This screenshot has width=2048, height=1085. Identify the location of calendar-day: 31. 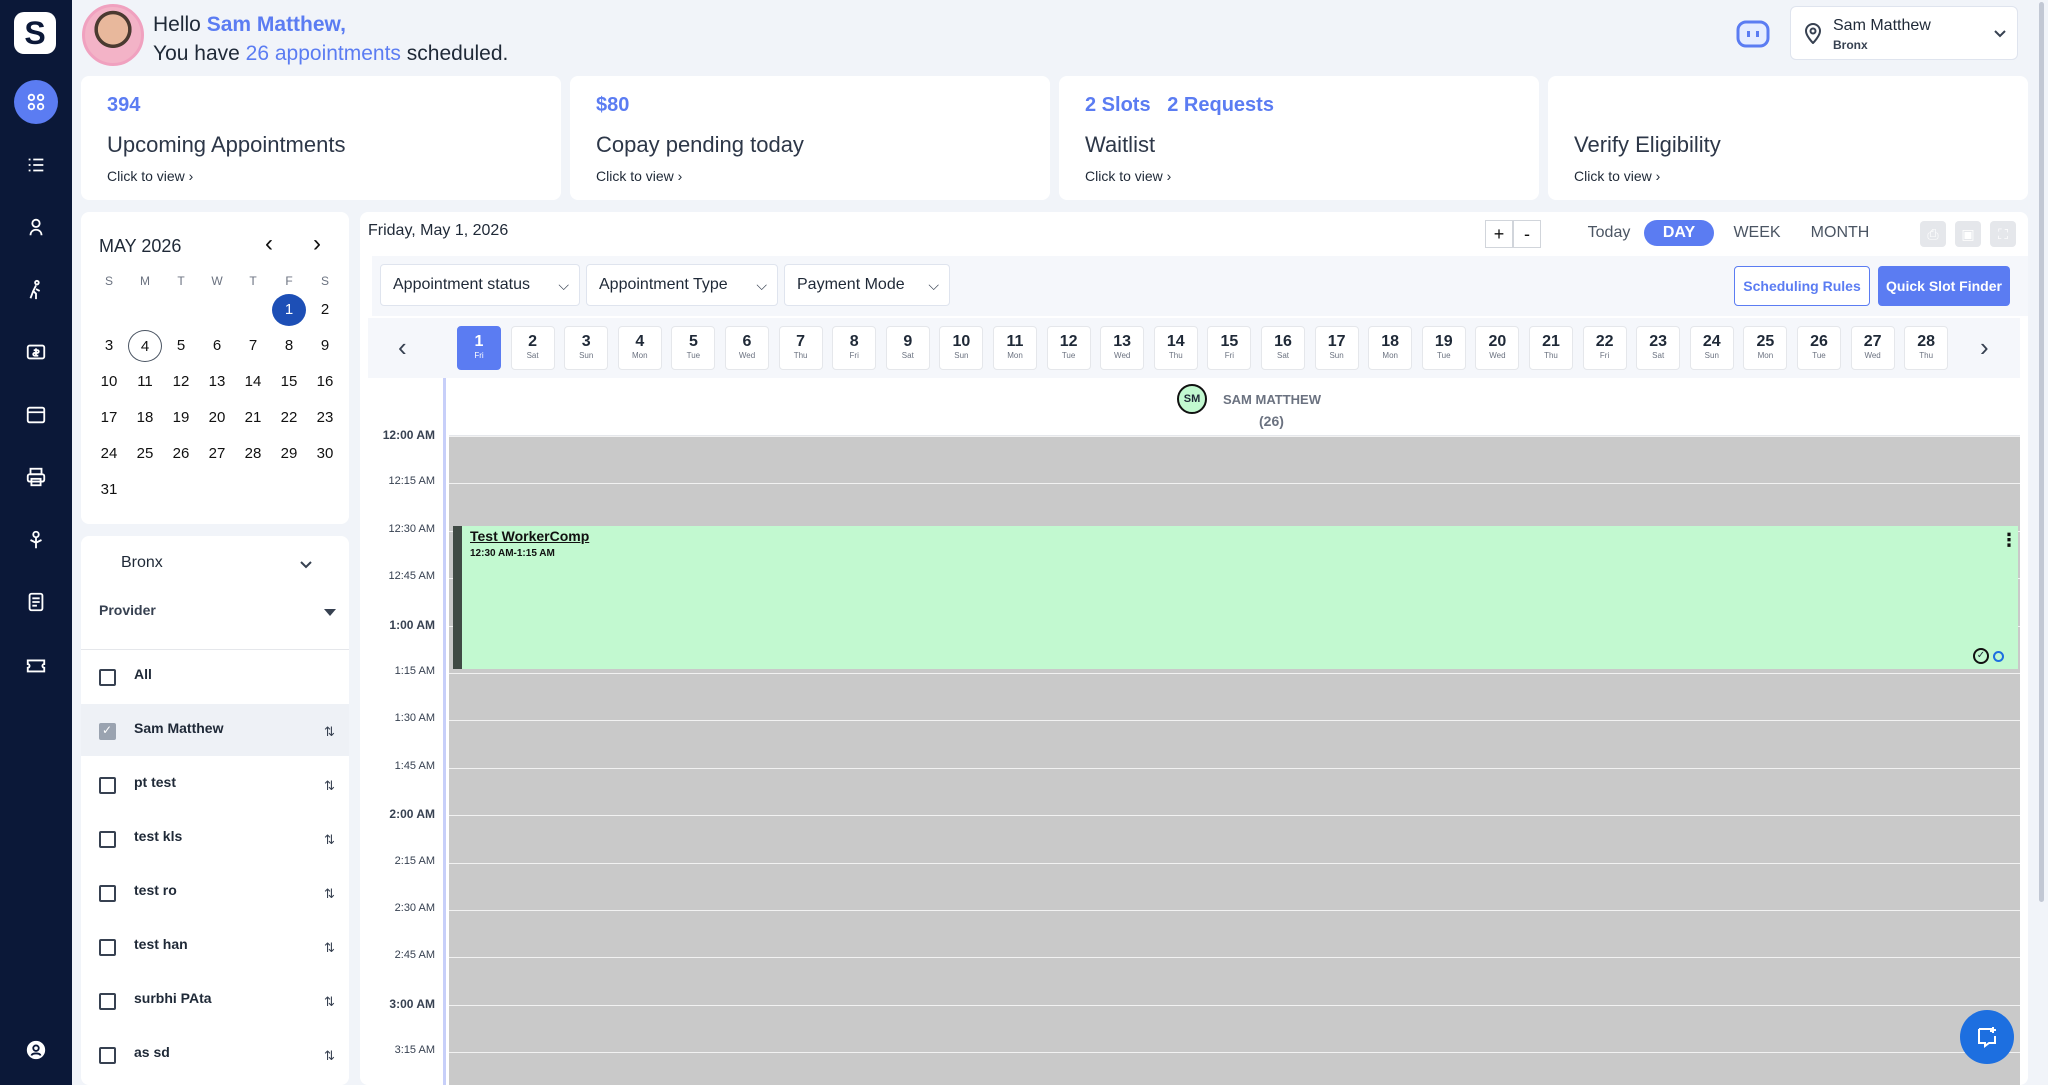
(109, 490).